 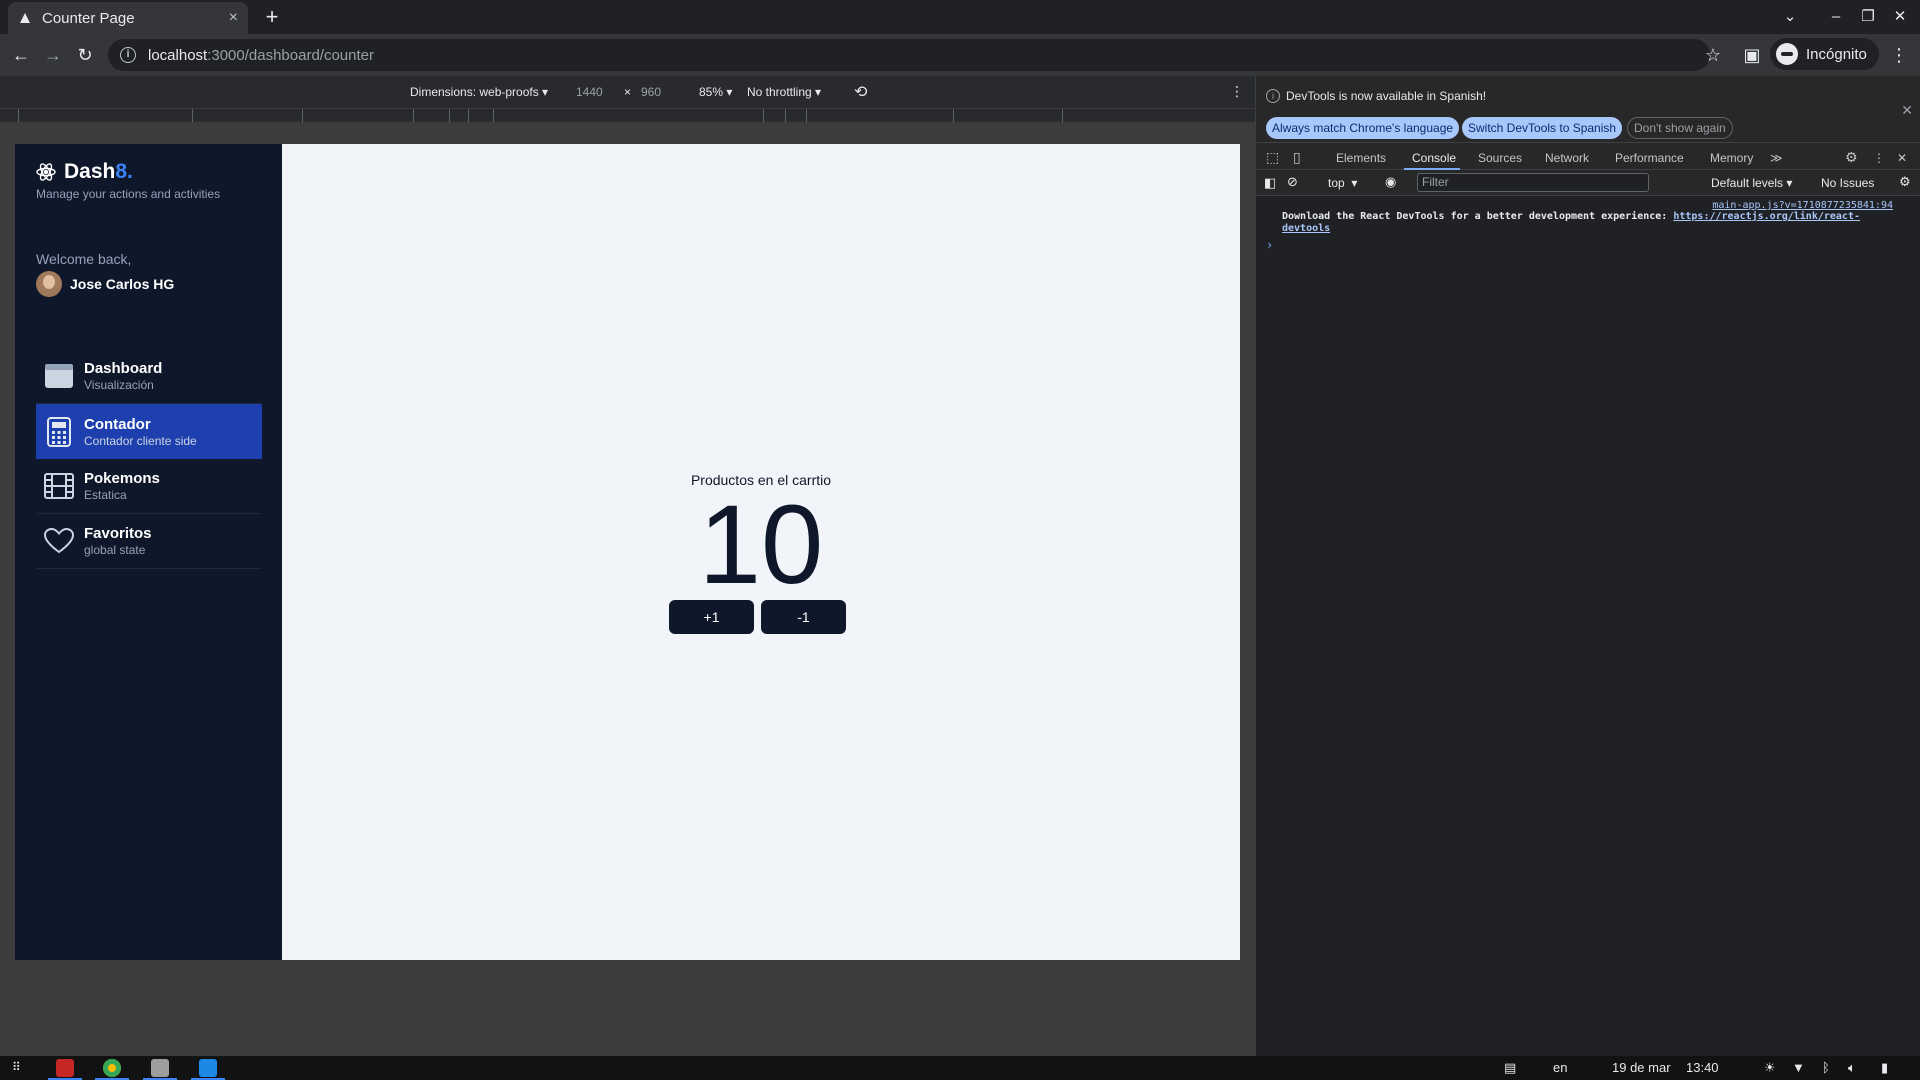 What do you see at coordinates (178, 55) in the screenshot?
I see `url-host: localhost` at bounding box center [178, 55].